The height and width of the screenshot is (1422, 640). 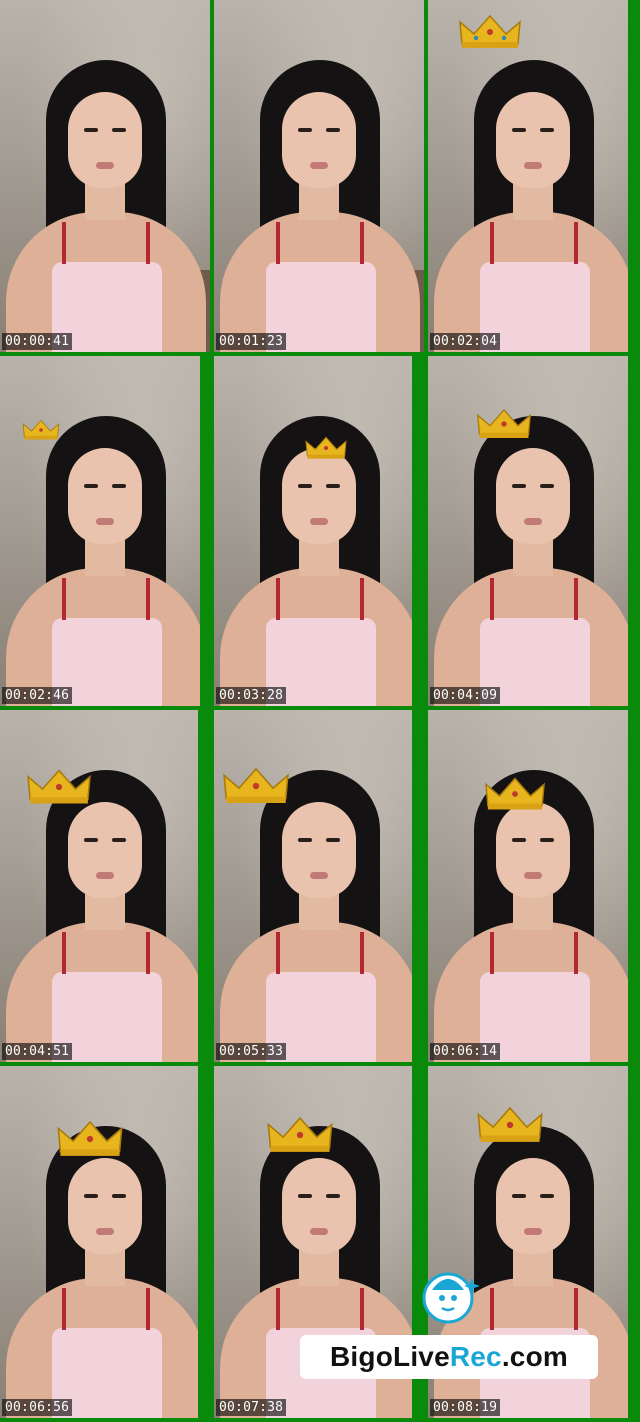 I want to click on timestamp-label: 00:01:23, so click(x=251, y=341).